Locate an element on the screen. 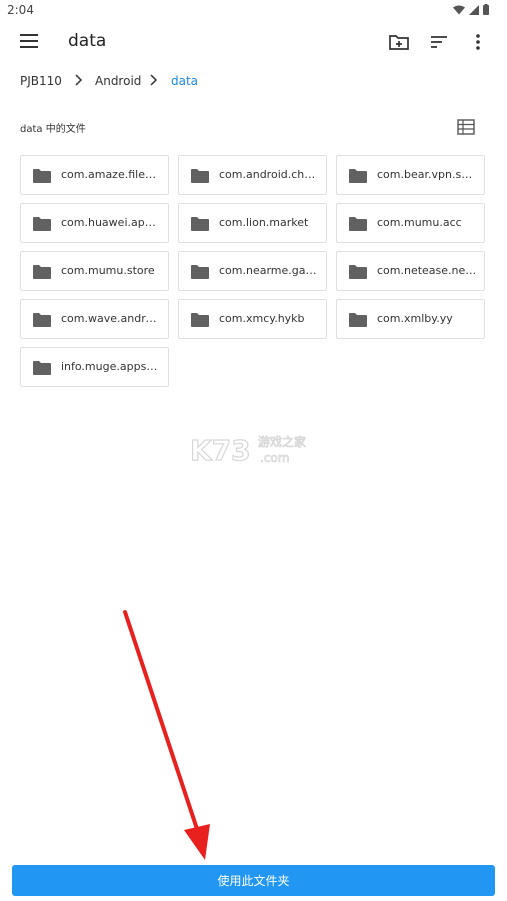 The image size is (507, 901). folder-item: com.mumu.acc is located at coordinates (410, 223).